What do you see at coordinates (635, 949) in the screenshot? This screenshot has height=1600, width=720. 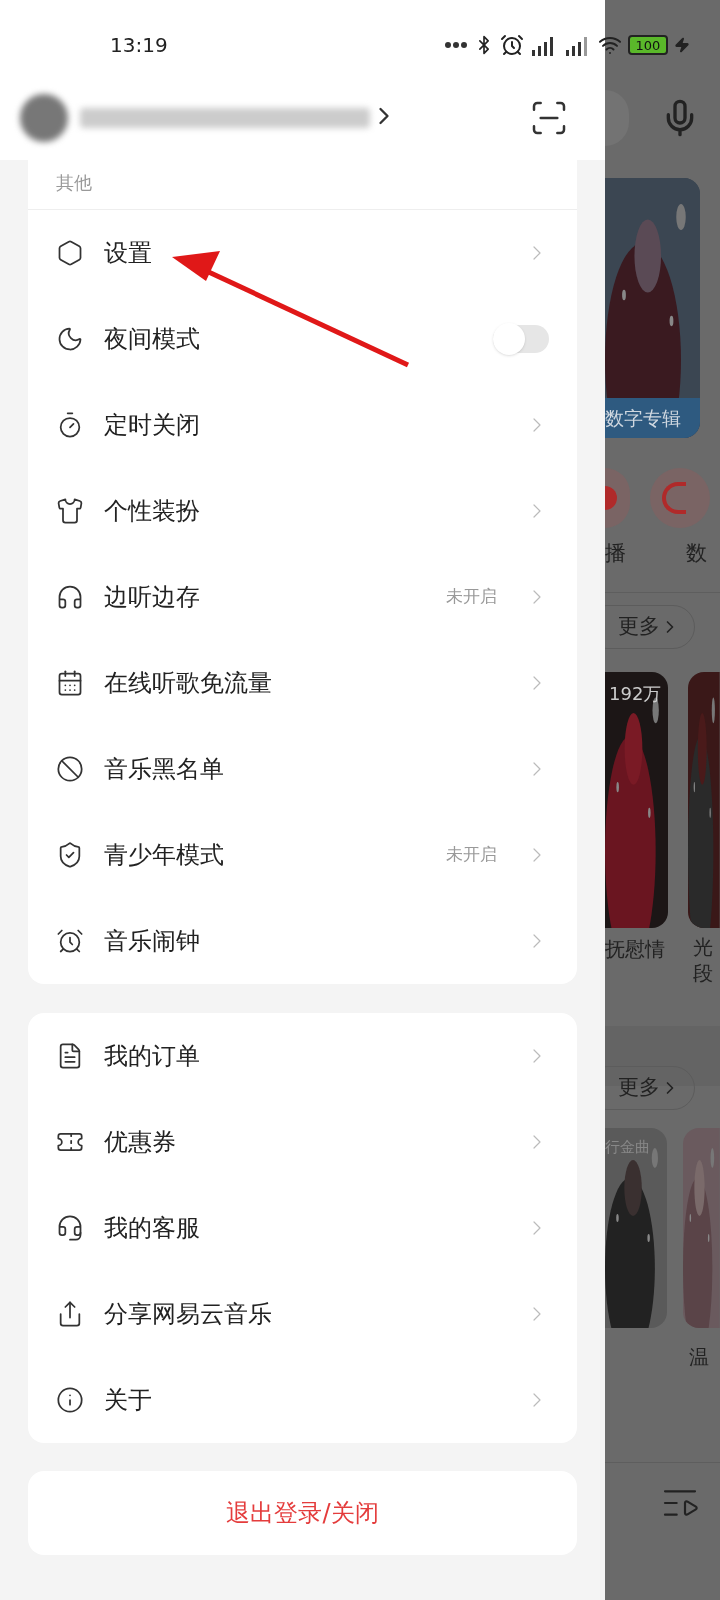 I see `playlist-title: 抚慰情` at bounding box center [635, 949].